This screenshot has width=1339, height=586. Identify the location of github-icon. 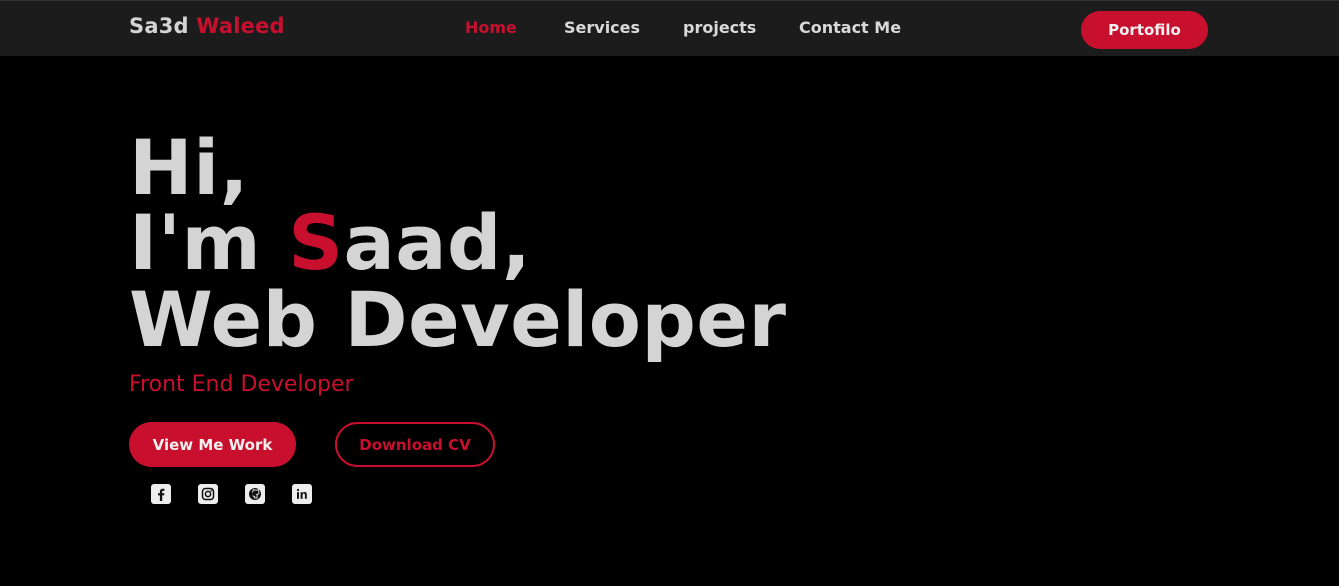
(255, 494).